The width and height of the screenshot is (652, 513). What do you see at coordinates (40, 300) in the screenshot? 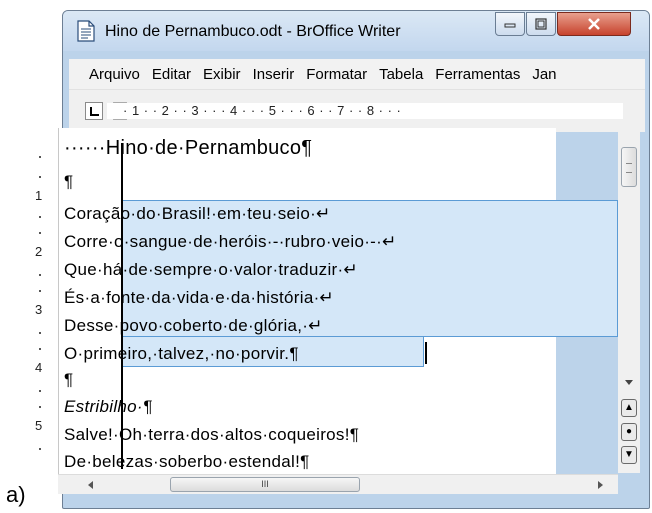
I see `vertical-ruler: 1 2 3 4 5` at bounding box center [40, 300].